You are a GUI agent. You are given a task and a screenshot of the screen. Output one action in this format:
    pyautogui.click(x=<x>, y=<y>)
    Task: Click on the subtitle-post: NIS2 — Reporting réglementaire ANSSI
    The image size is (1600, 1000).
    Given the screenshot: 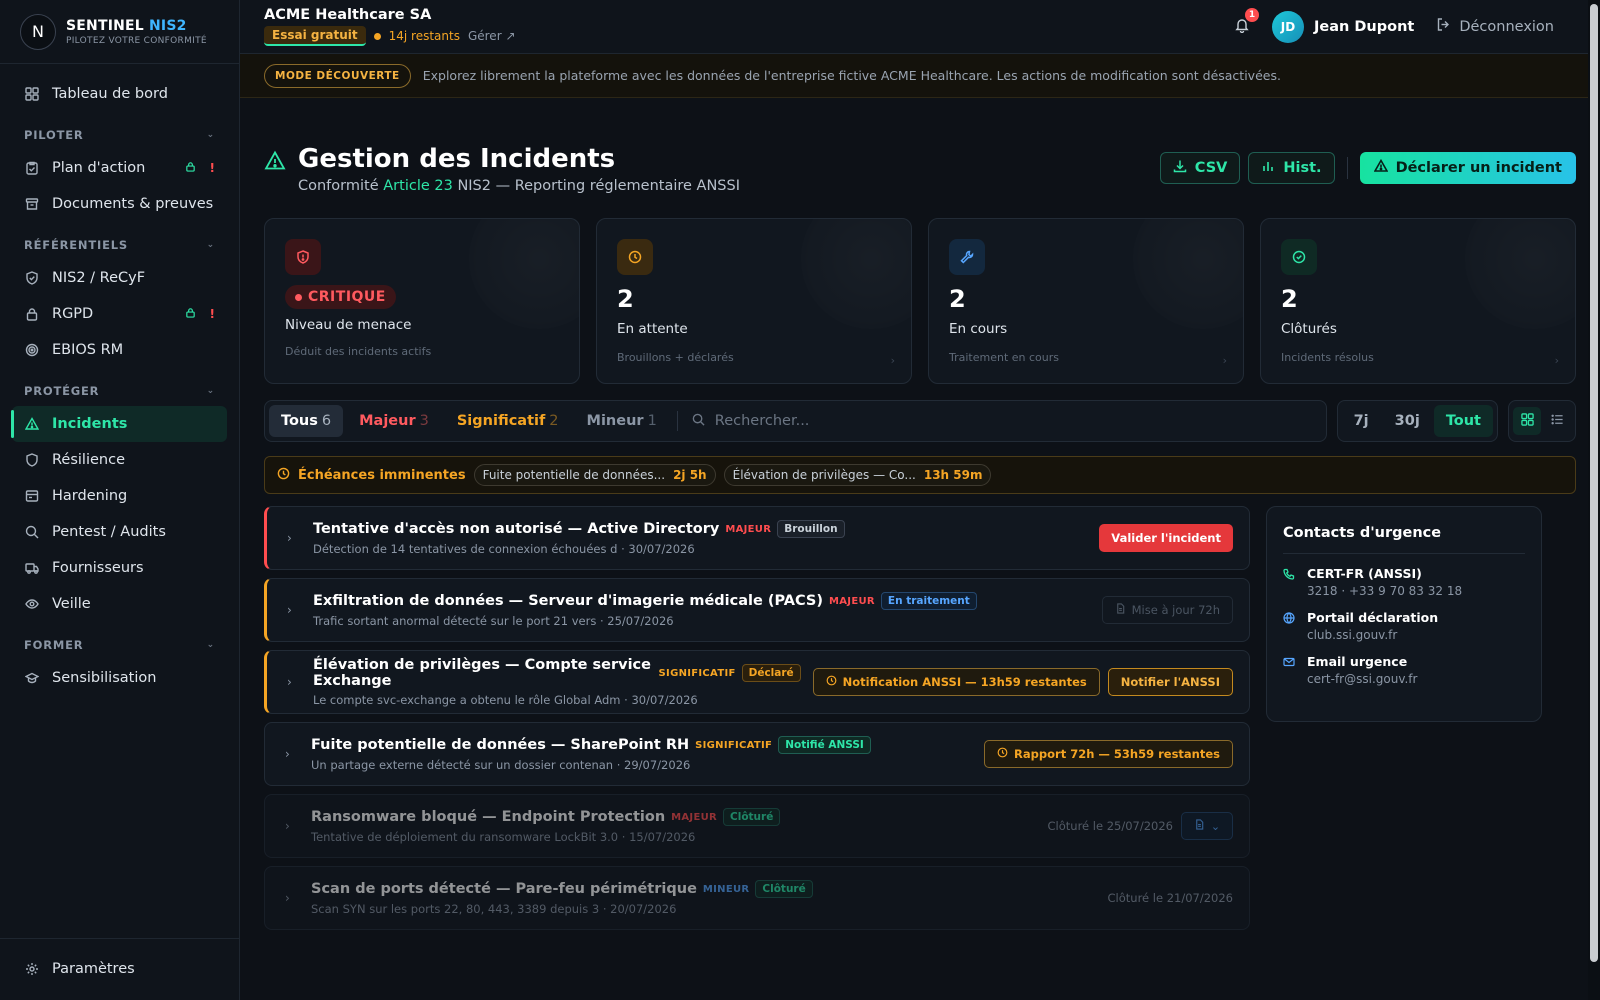 What is the action you would take?
    pyautogui.click(x=598, y=186)
    